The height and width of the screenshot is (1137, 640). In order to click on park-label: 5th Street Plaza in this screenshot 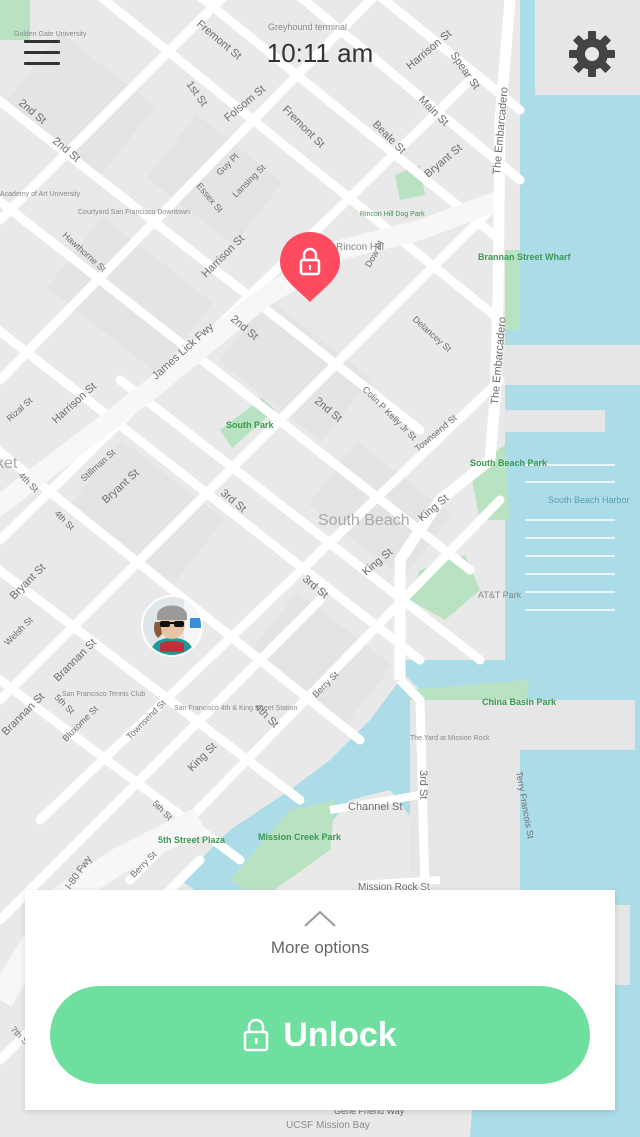, I will do `click(192, 840)`.